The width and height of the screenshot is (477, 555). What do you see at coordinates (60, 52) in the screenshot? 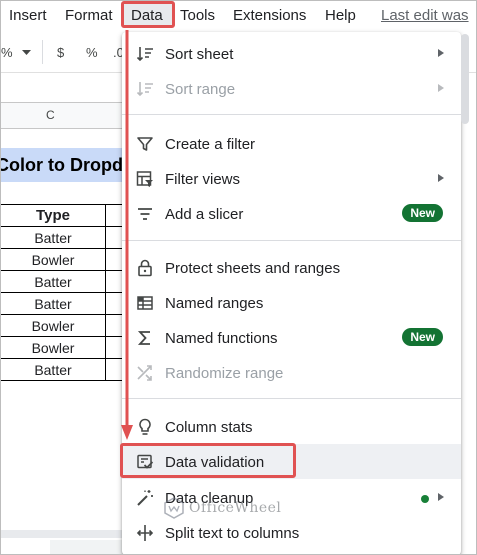
I see `currency-button: $` at bounding box center [60, 52].